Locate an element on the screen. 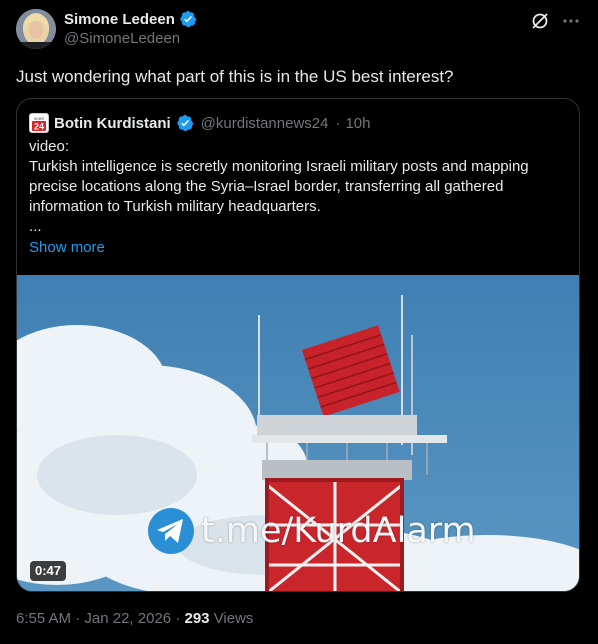 The height and width of the screenshot is (644, 598). logo-top-text: news is located at coordinates (39, 118).